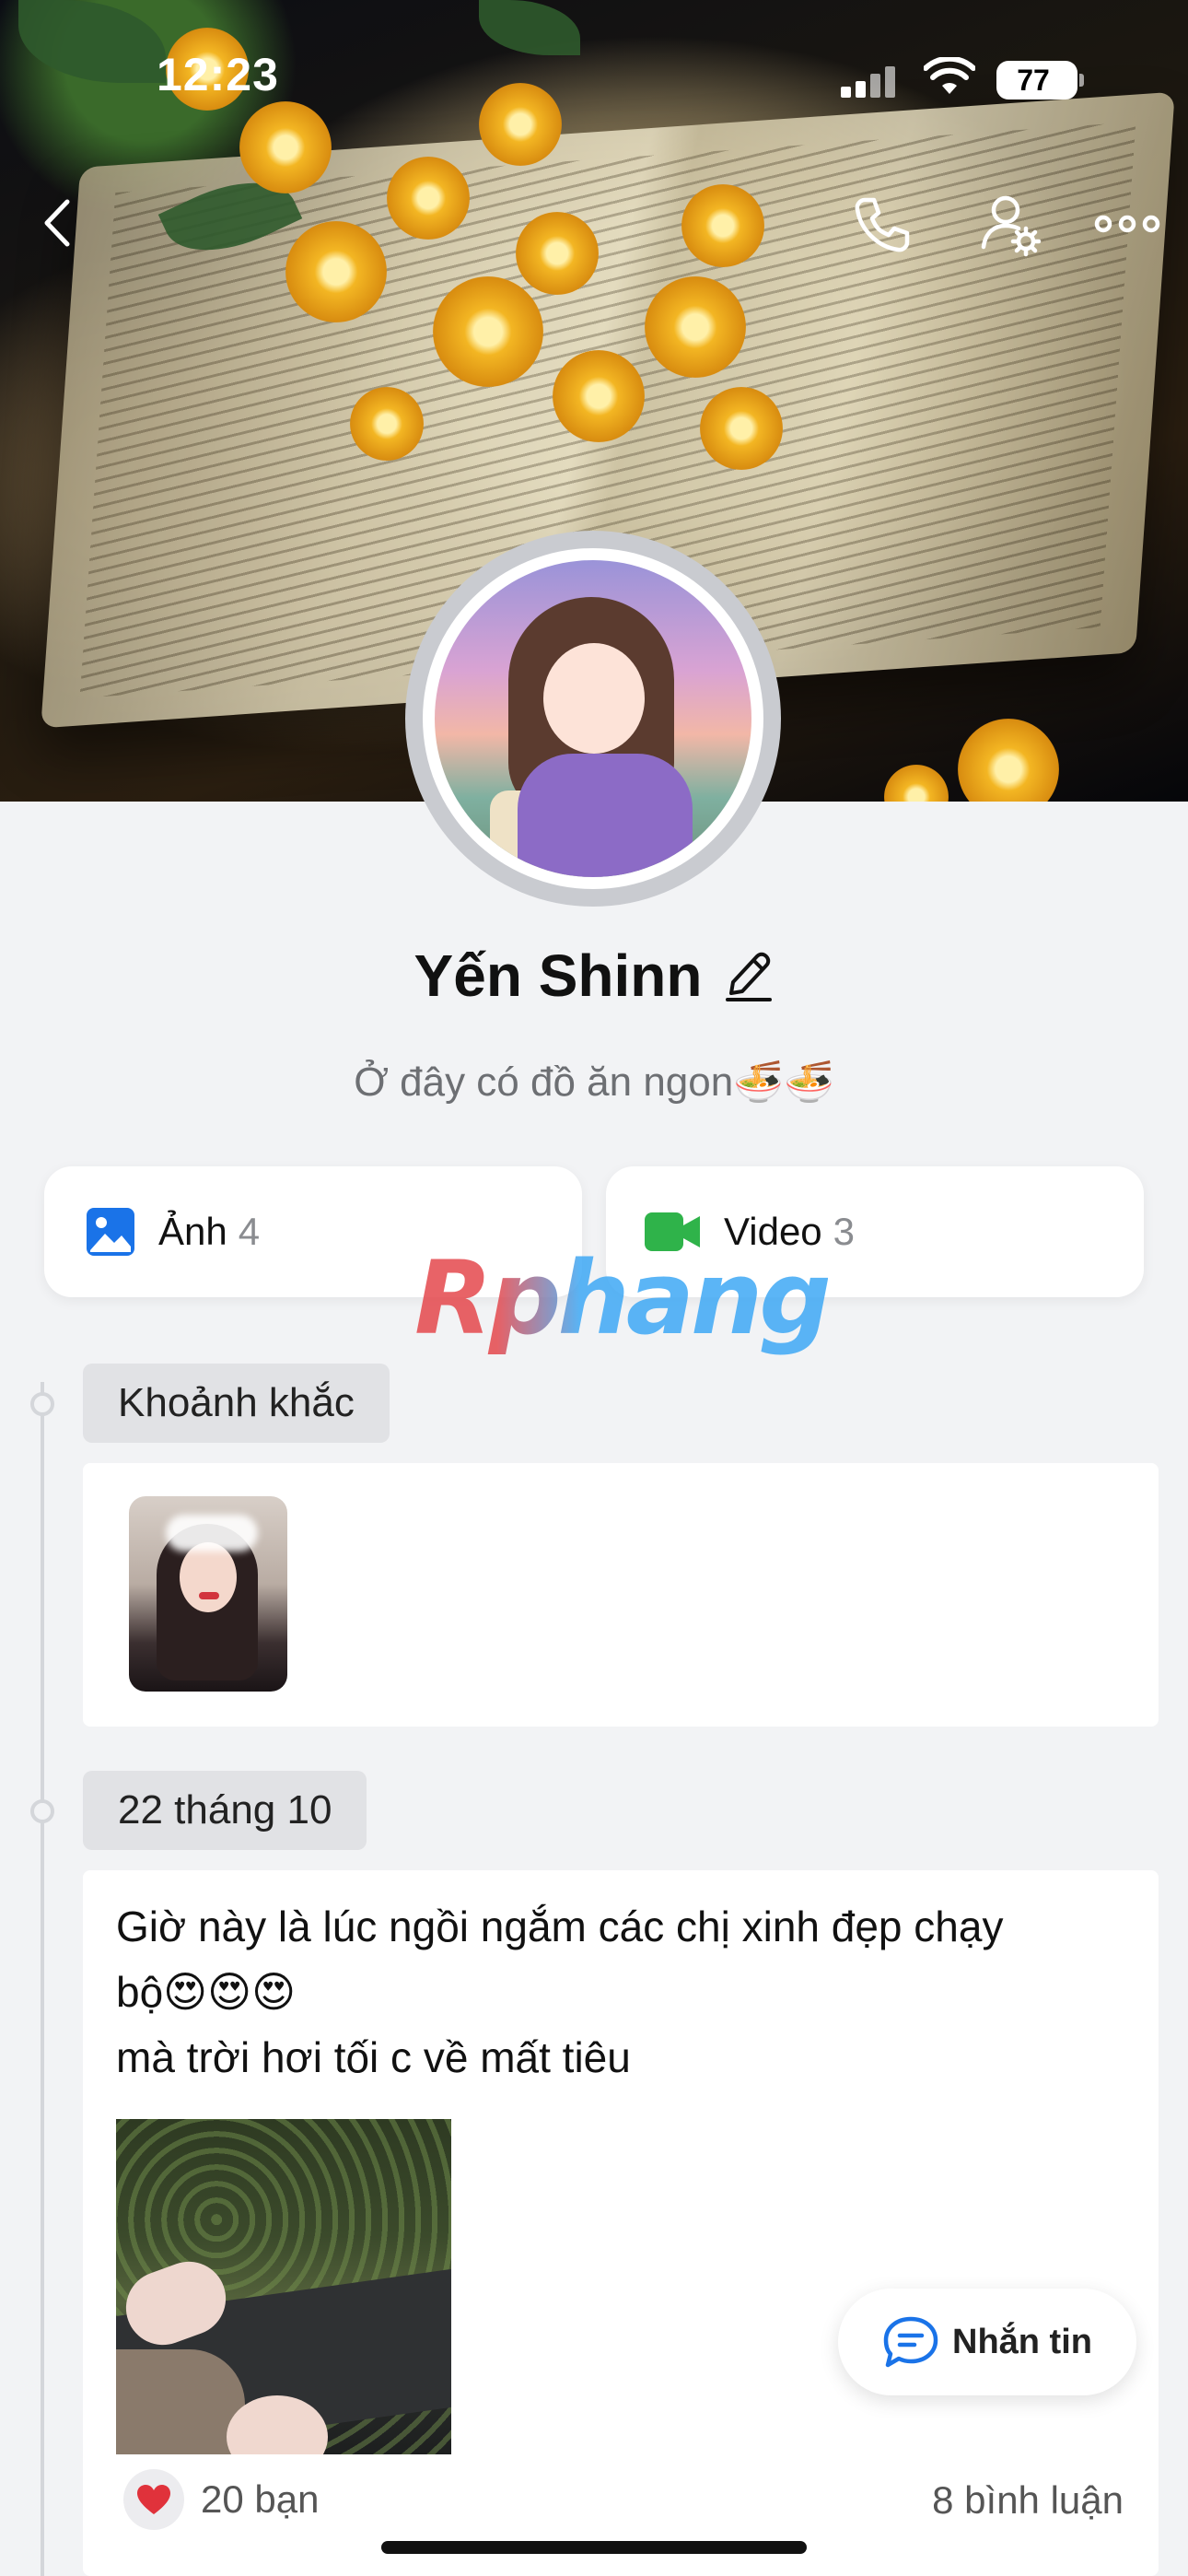 The width and height of the screenshot is (1188, 2576). I want to click on reaction-count: 20 bạn, so click(260, 2499).